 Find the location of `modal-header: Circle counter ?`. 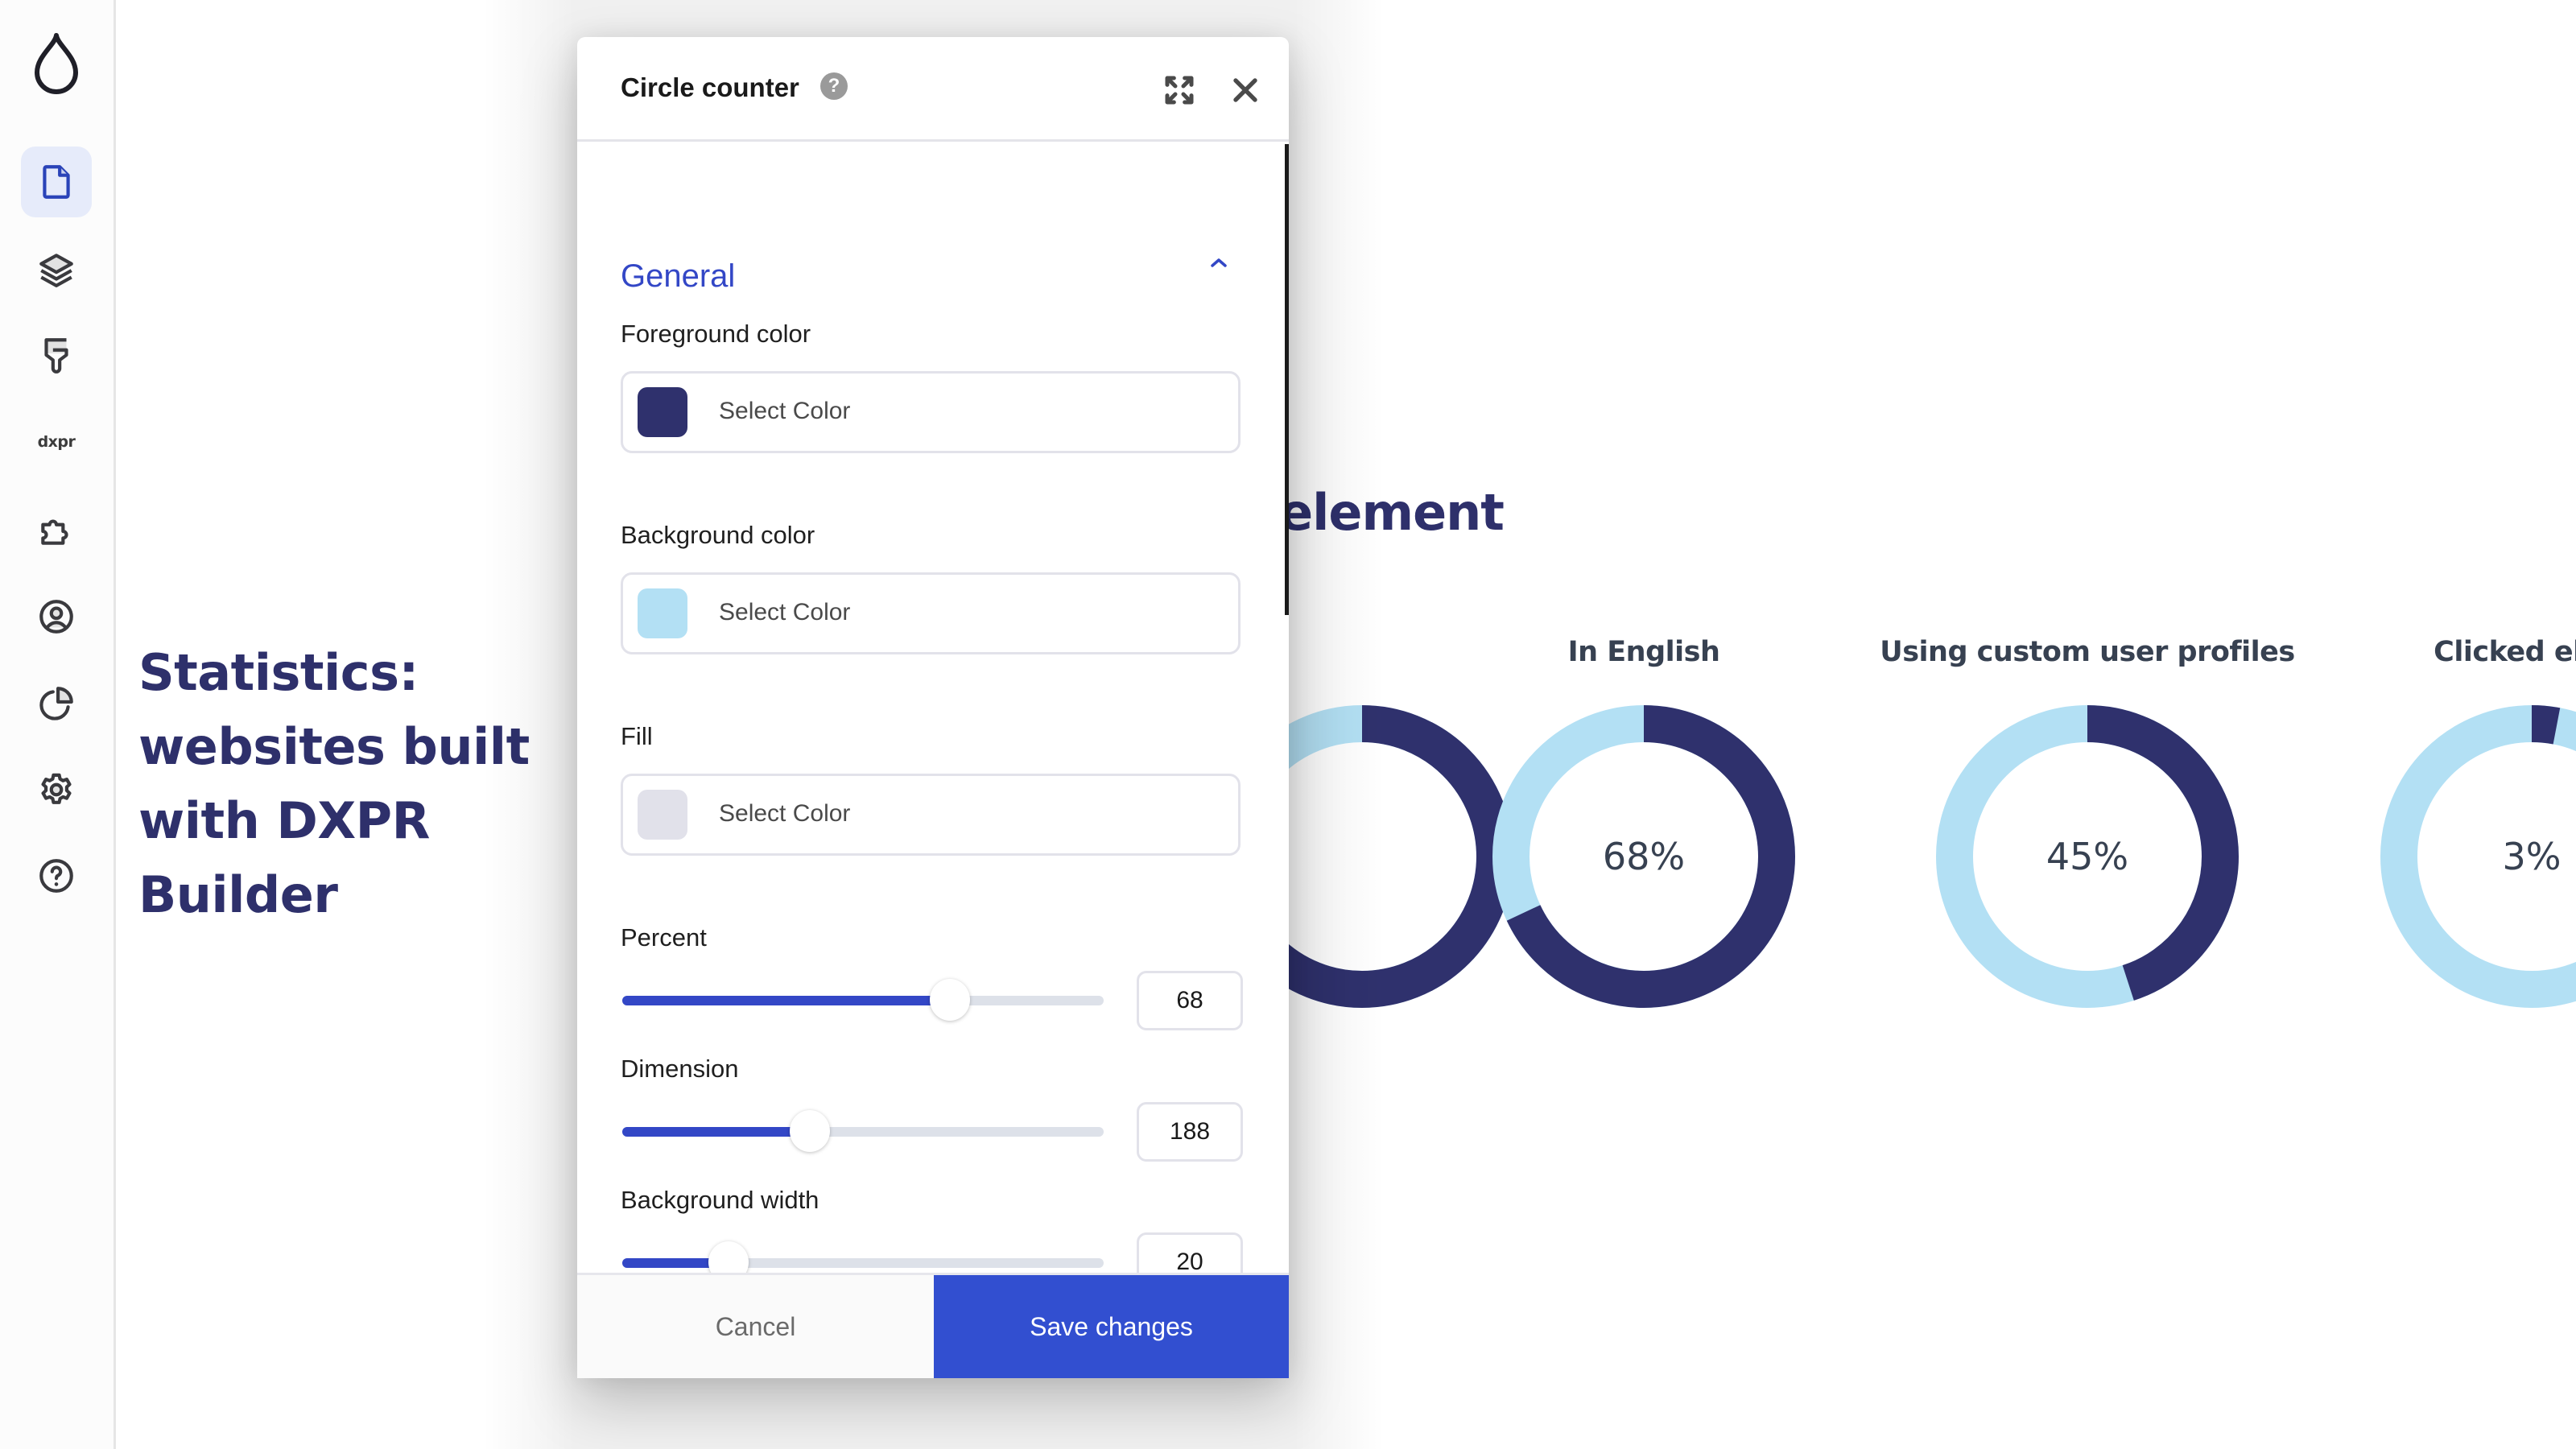

modal-header: Circle counter ? is located at coordinates (933, 89).